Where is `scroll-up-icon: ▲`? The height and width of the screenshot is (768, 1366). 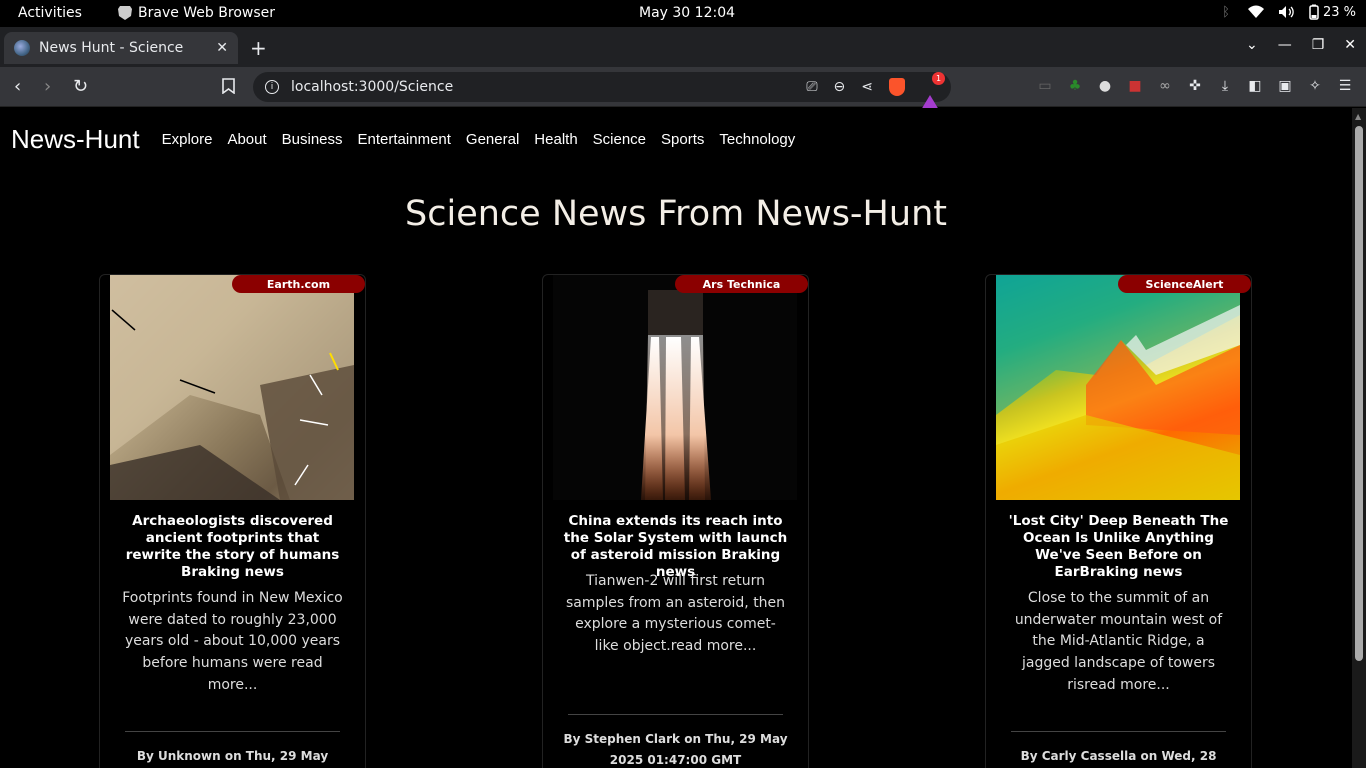 scroll-up-icon: ▲ is located at coordinates (1358, 116).